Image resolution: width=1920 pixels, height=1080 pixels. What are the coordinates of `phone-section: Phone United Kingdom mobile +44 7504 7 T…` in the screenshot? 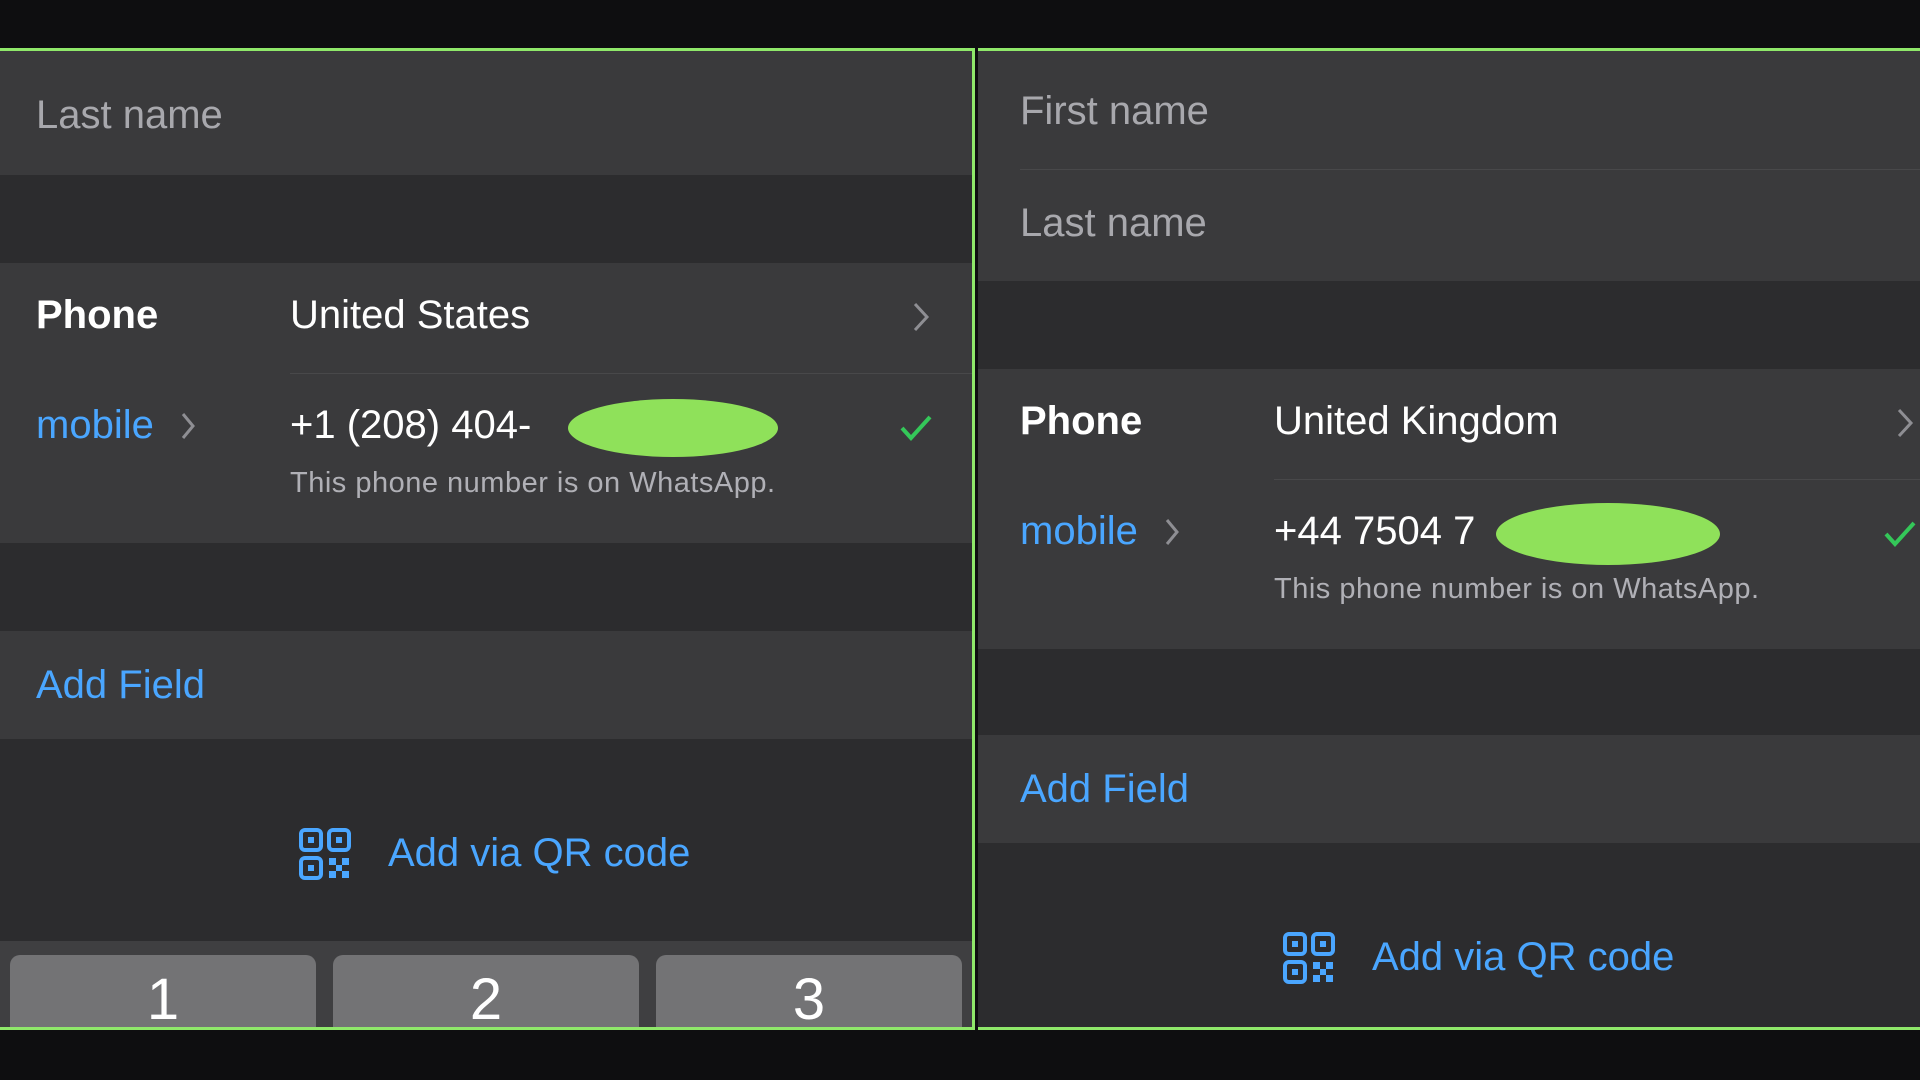 It's located at (1449, 509).